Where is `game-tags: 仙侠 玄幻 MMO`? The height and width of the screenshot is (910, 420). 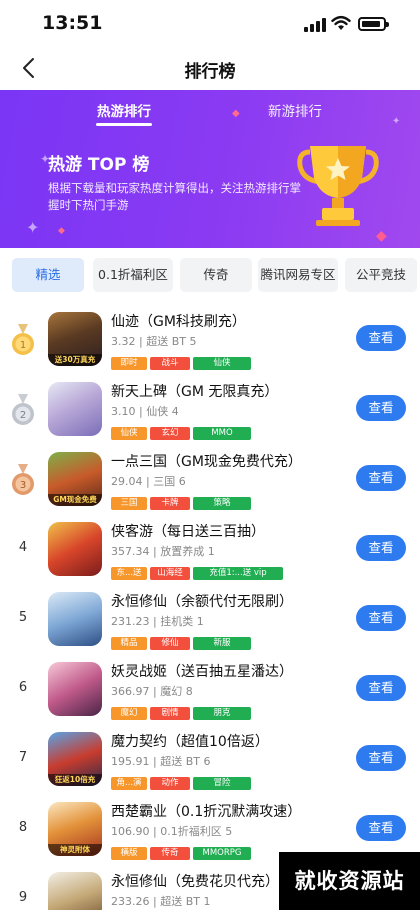 game-tags: 仙侠 玄幻 MMO is located at coordinates (182, 430).